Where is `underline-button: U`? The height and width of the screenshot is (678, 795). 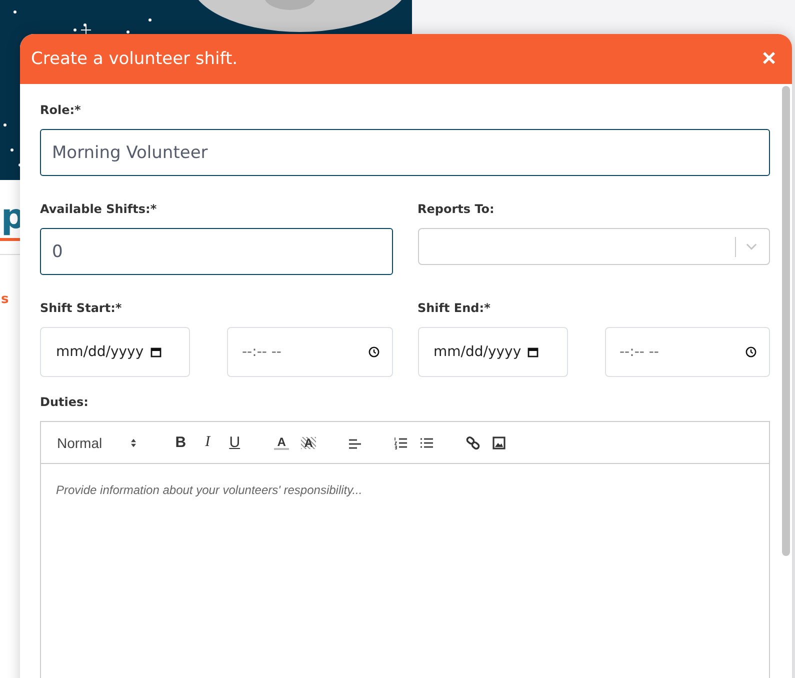
underline-button: U is located at coordinates (234, 442).